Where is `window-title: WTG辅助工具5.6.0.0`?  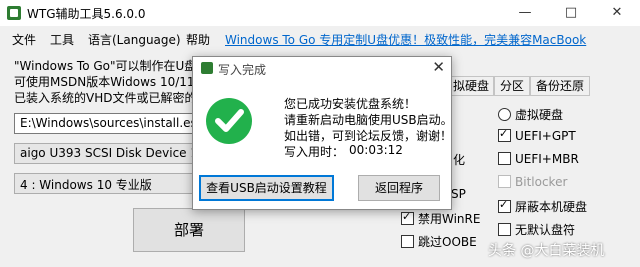 window-title: WTG辅助工具5.6.0.0 is located at coordinates (86, 14).